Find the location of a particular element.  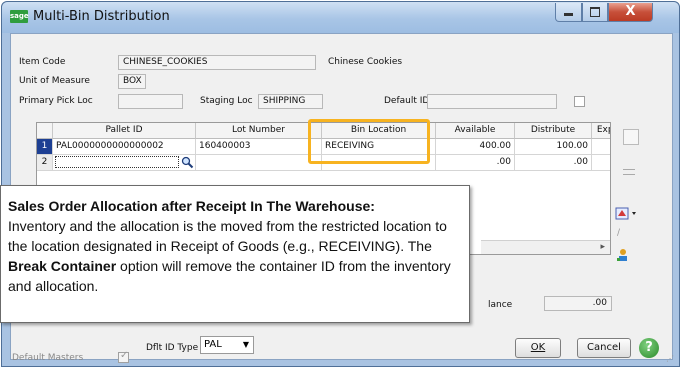

pallet-id-cell is located at coordinates (124, 163).